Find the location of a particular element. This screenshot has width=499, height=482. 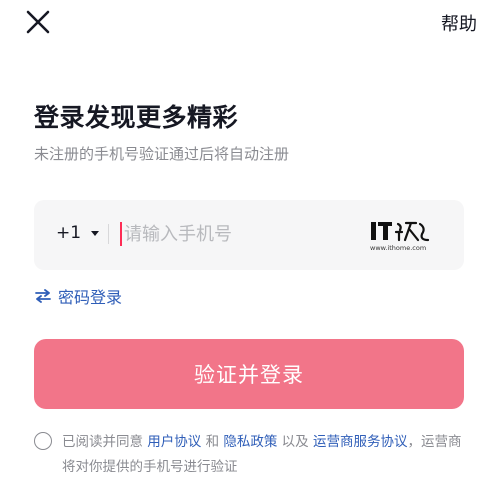

agreement-and: 和 is located at coordinates (212, 442).